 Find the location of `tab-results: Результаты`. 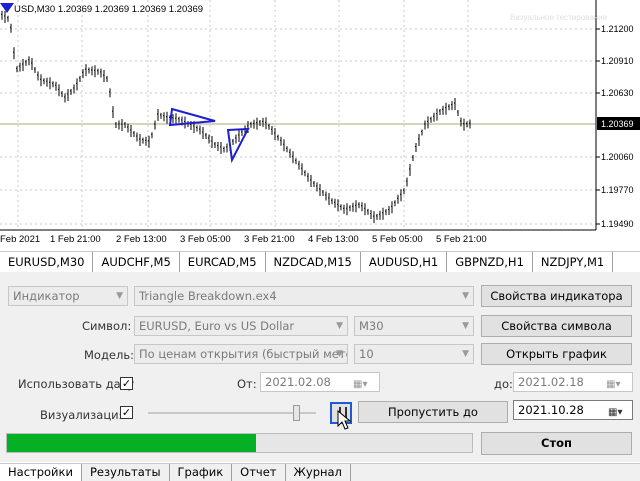

tab-results: Результаты is located at coordinates (126, 472).